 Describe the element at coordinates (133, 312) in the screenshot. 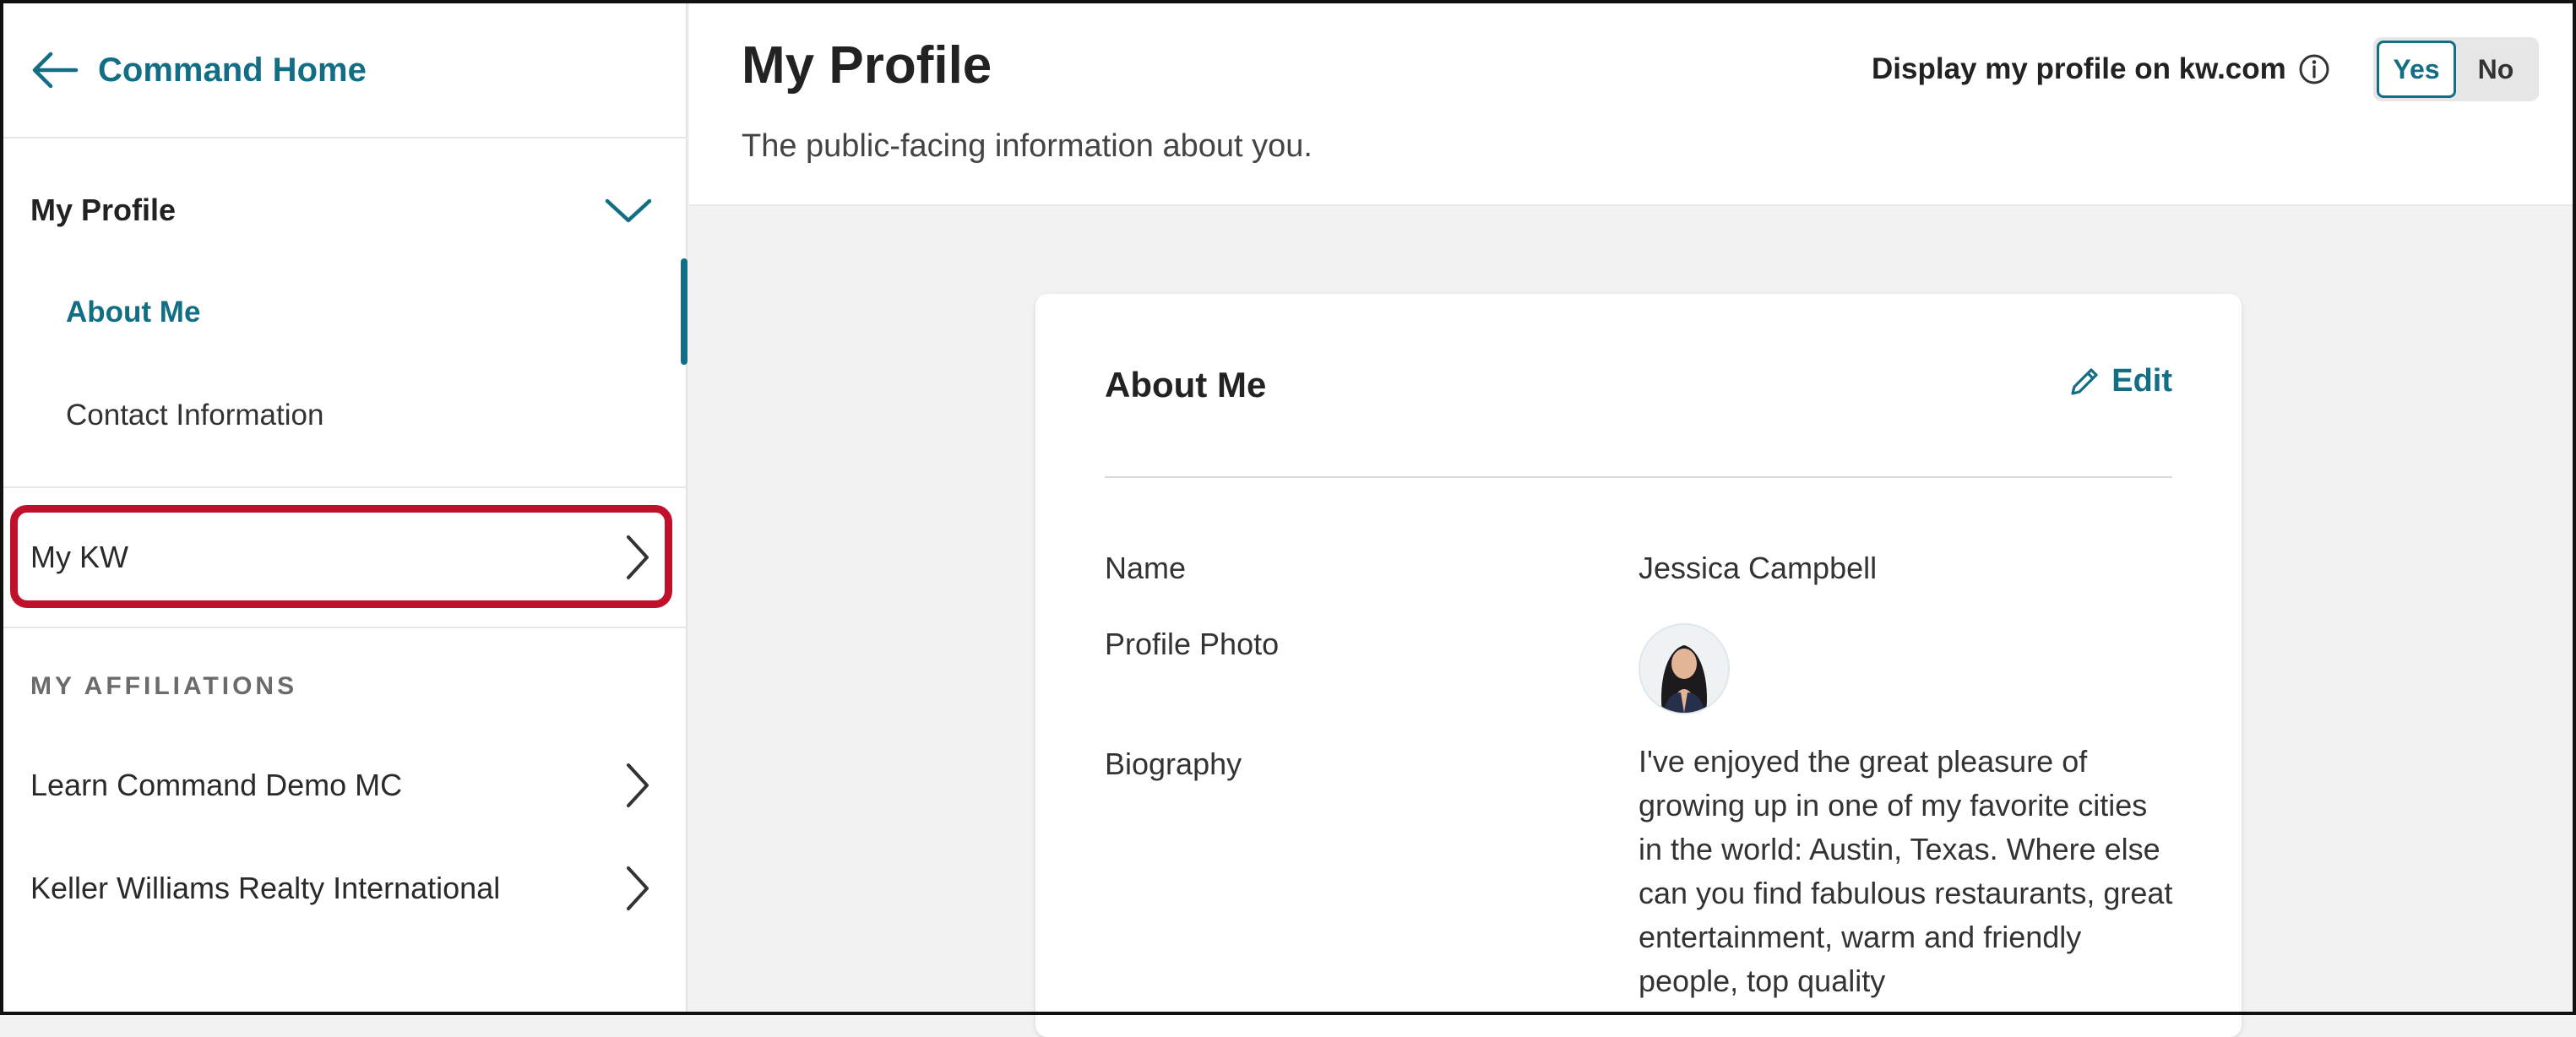

I see `sidebar-item-about-me: About Me` at that location.